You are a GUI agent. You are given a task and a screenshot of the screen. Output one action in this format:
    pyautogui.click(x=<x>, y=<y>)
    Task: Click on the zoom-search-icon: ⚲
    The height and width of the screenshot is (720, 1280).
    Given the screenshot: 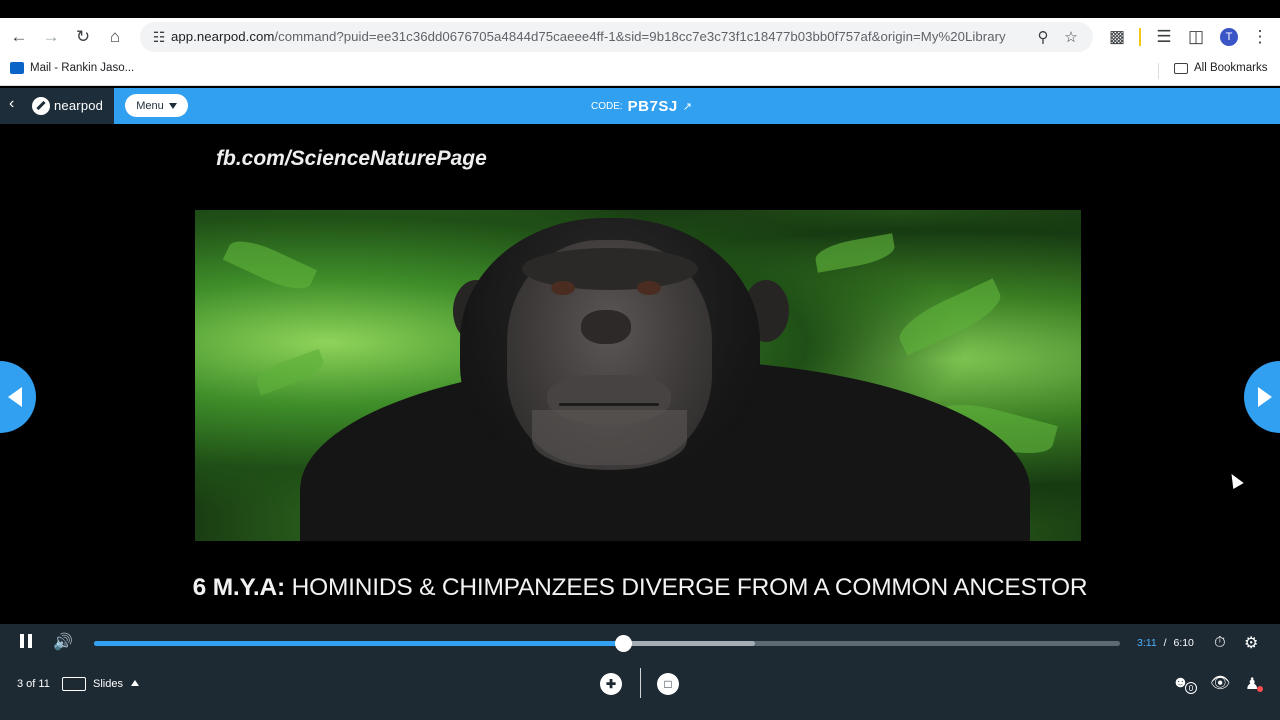 What is the action you would take?
    pyautogui.click(x=1043, y=37)
    